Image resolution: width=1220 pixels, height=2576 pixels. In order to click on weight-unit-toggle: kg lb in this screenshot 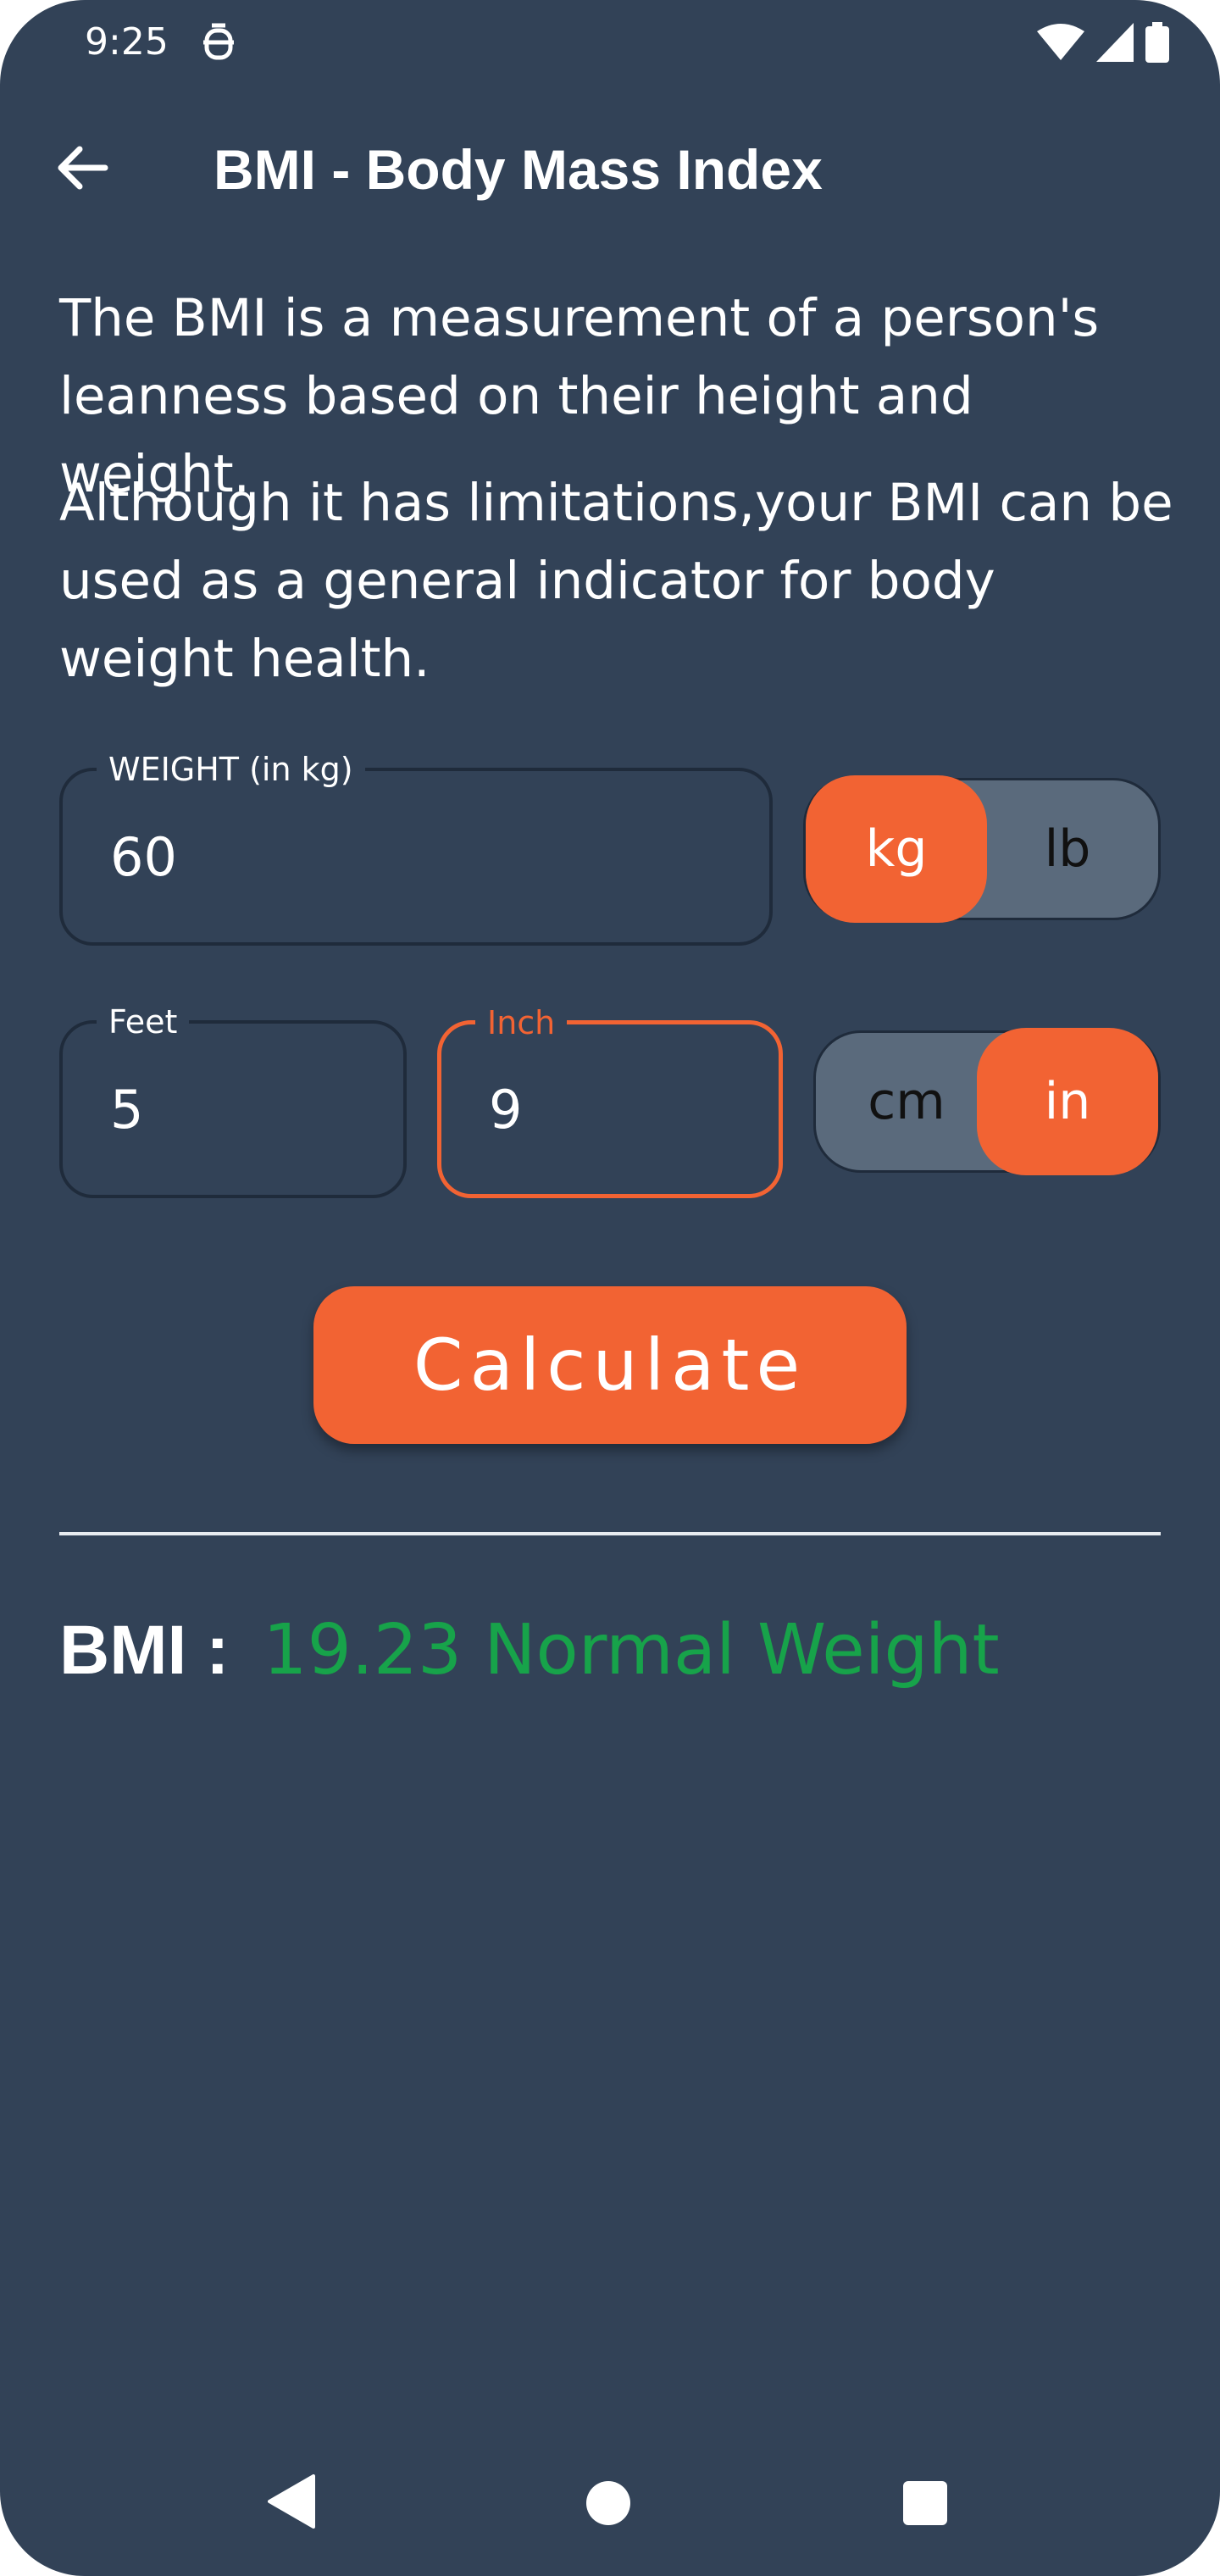, I will do `click(982, 849)`.